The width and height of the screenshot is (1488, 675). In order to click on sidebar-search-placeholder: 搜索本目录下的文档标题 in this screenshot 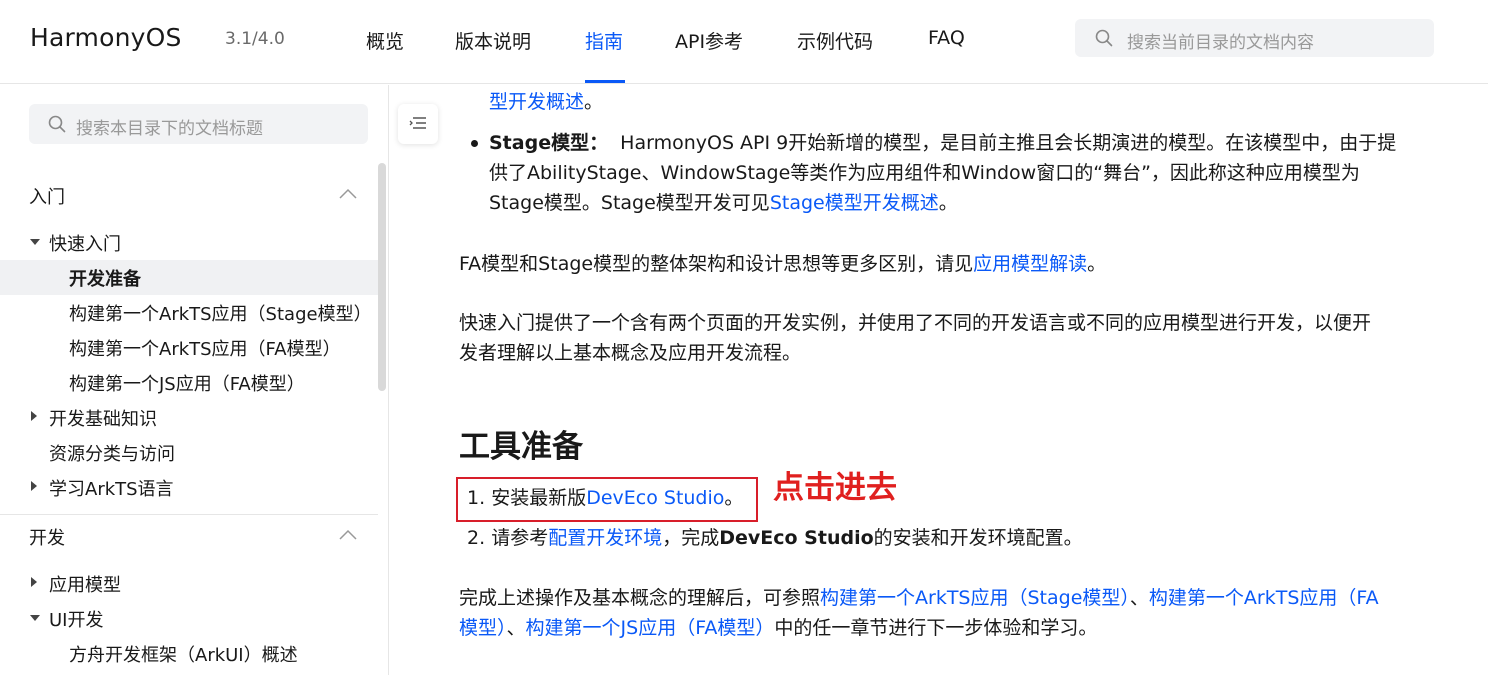, I will do `click(169, 129)`.